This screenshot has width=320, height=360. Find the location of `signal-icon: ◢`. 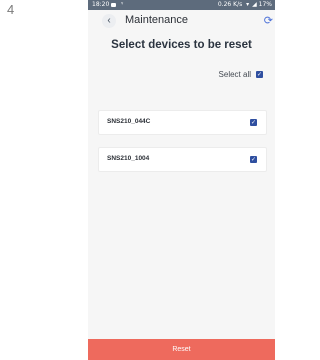

signal-icon: ◢ is located at coordinates (254, 4).